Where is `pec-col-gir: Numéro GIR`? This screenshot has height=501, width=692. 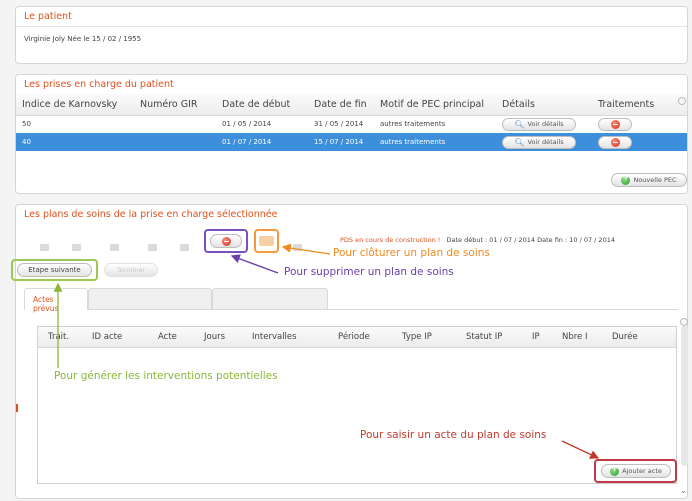
pec-col-gir: Numéro GIR is located at coordinates (175, 105).